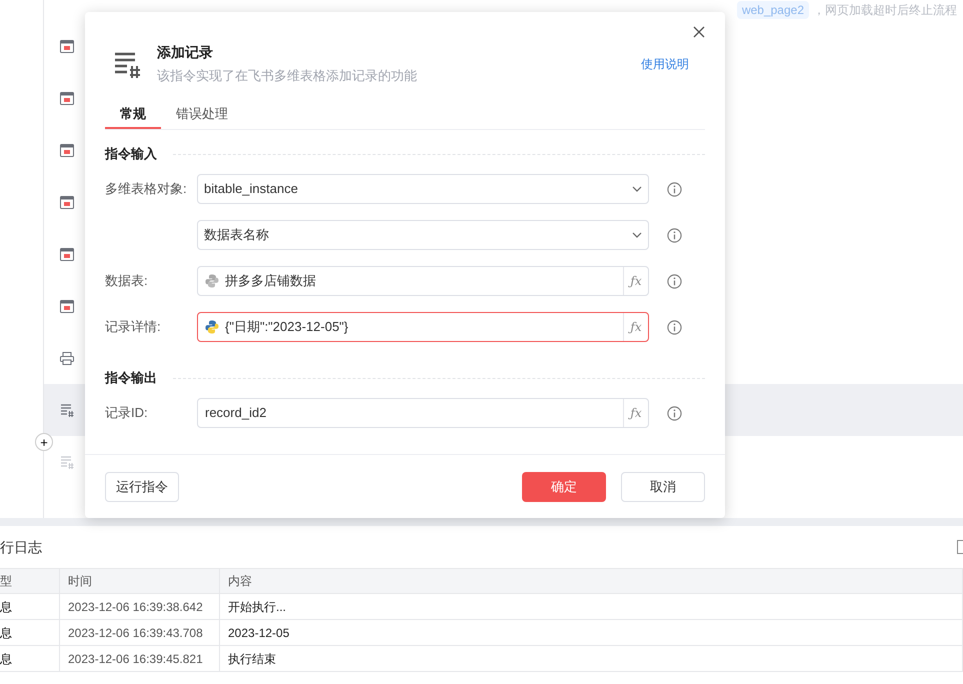 Image resolution: width=963 pixels, height=684 pixels. Describe the element at coordinates (126, 280) in the screenshot. I see `field-label: 数据表:` at that location.